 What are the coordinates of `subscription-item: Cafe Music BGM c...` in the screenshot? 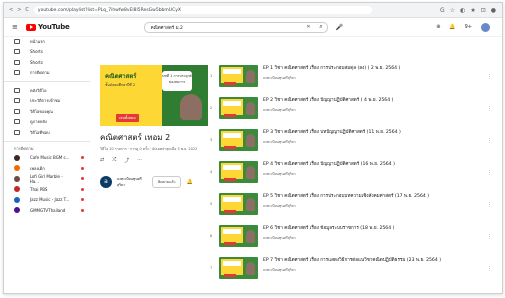 It's located at (47, 158).